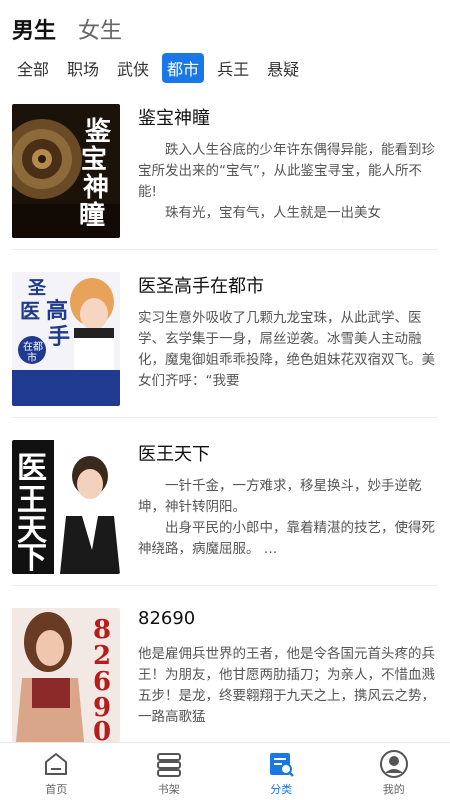 This screenshot has width=450, height=800. Describe the element at coordinates (393, 789) in the screenshot. I see `nav-mine-label: 我的` at that location.